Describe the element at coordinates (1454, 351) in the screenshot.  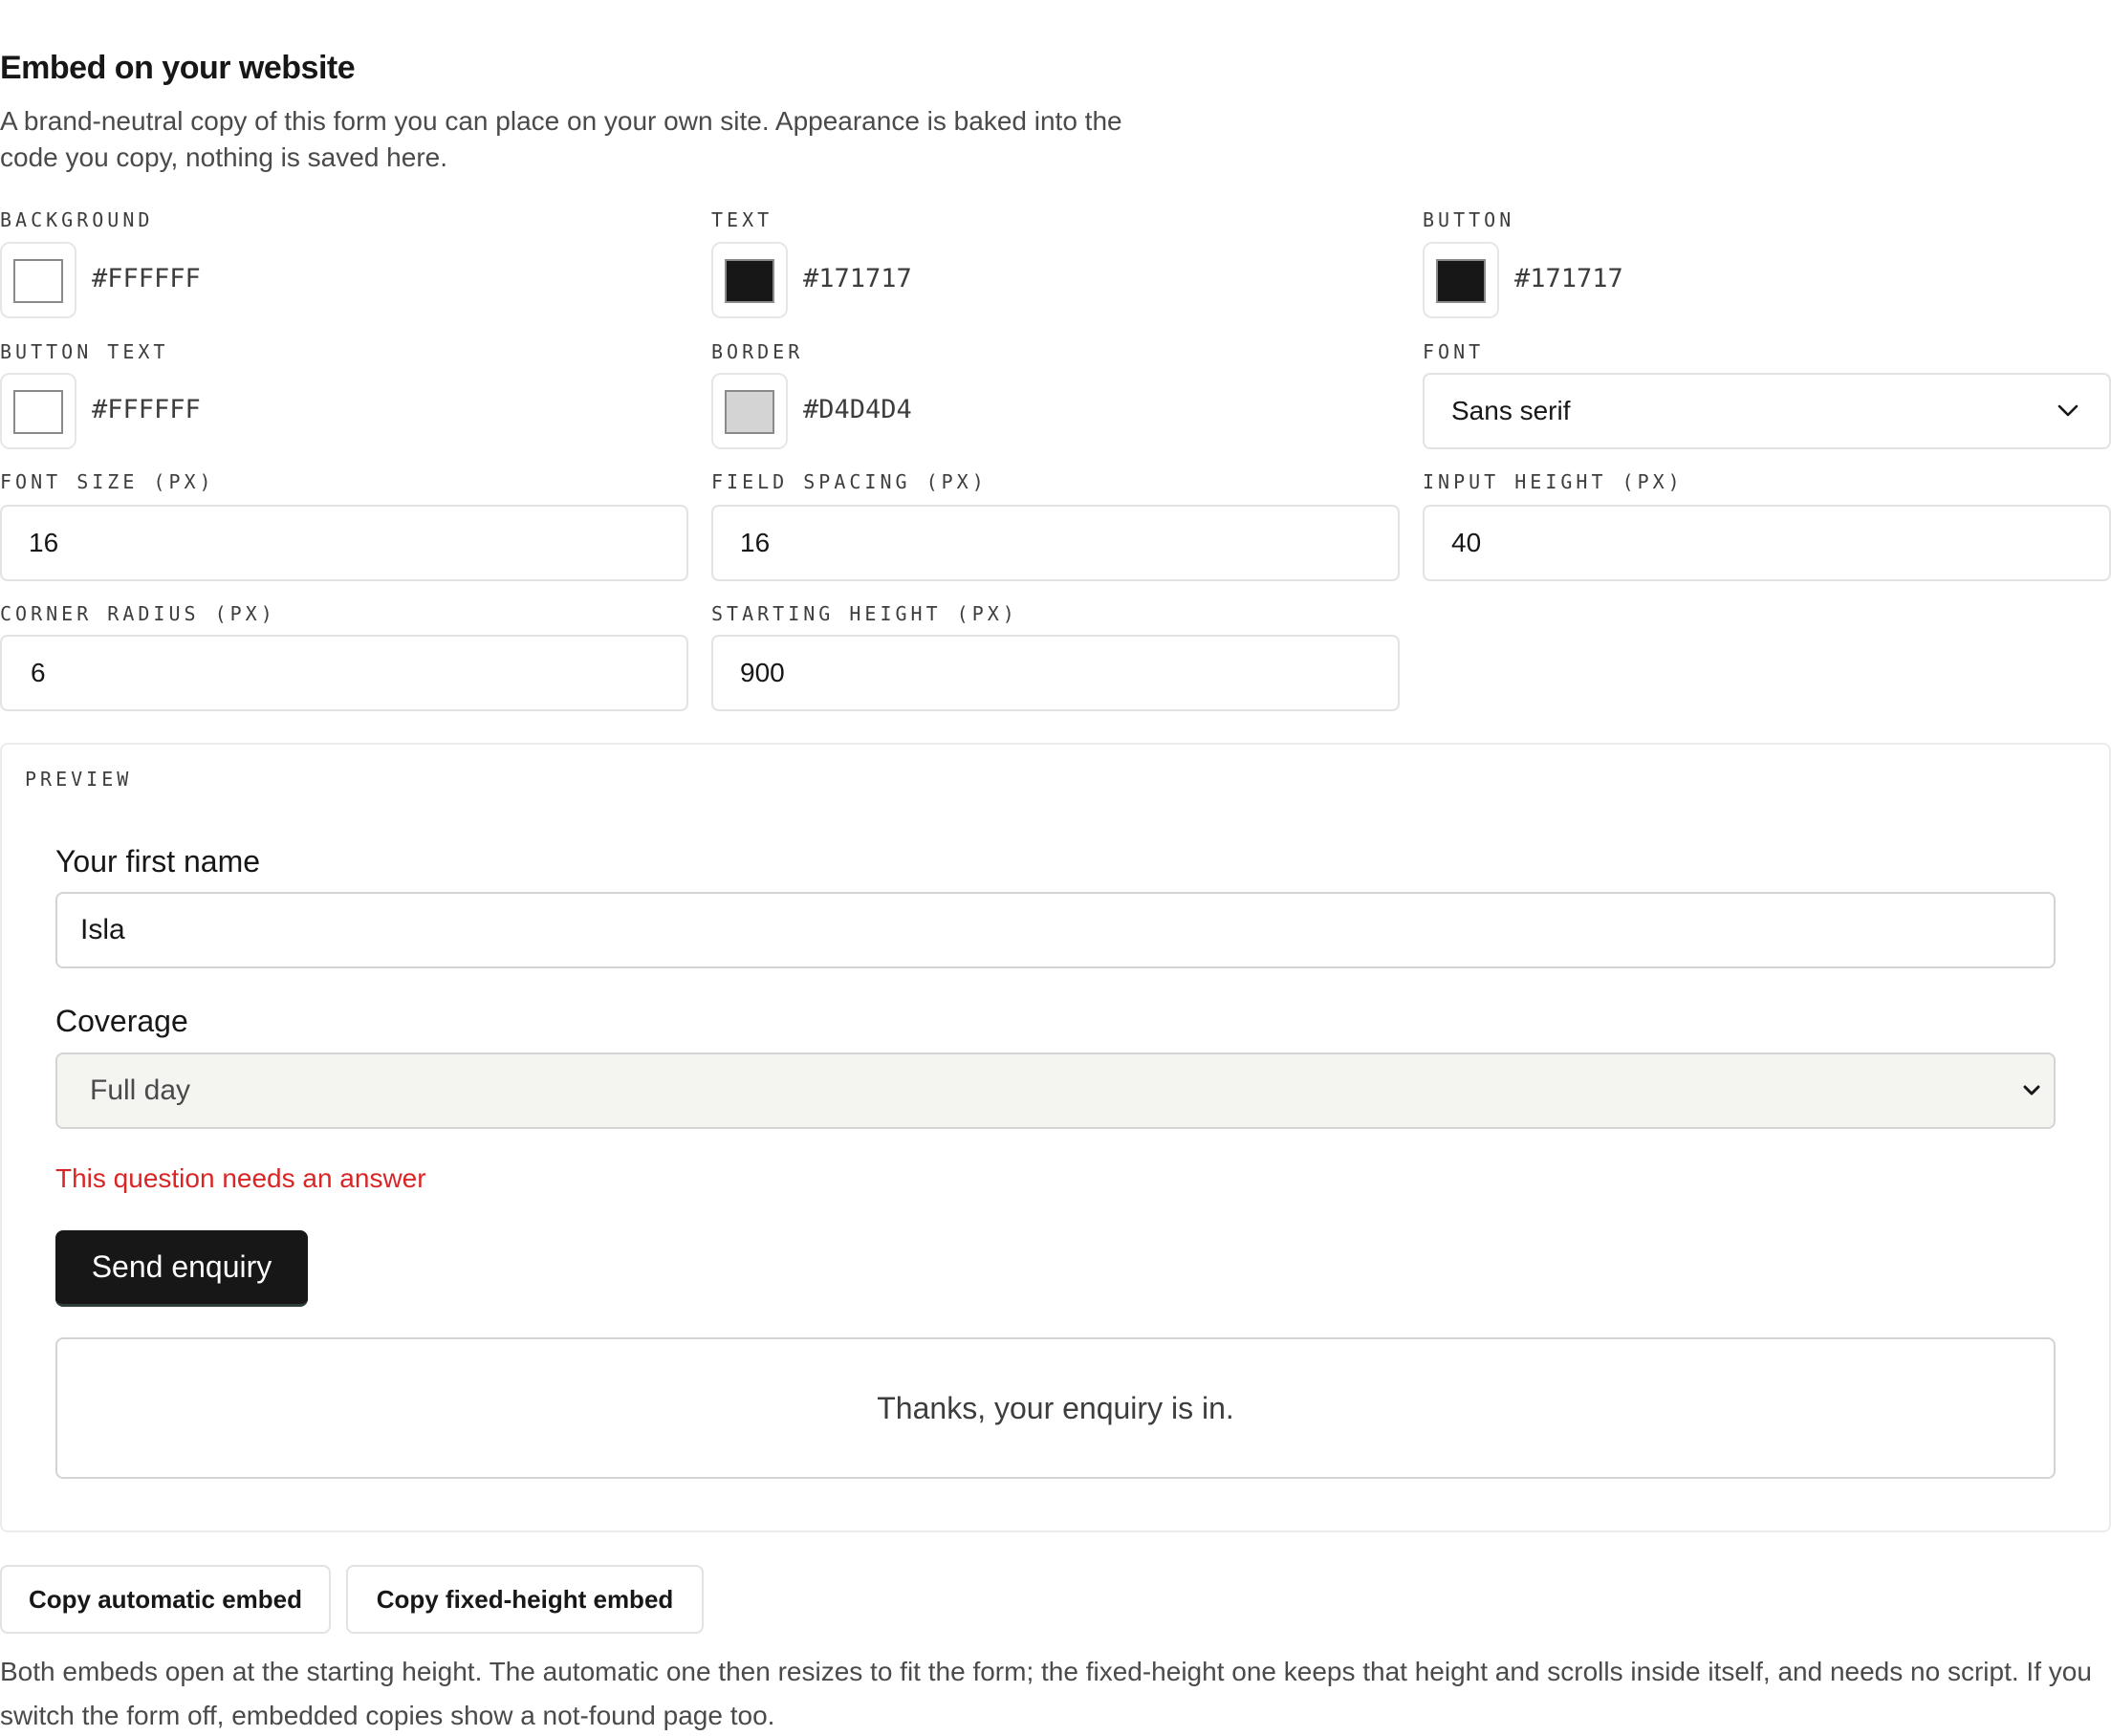
I see `font-label: FONT` at that location.